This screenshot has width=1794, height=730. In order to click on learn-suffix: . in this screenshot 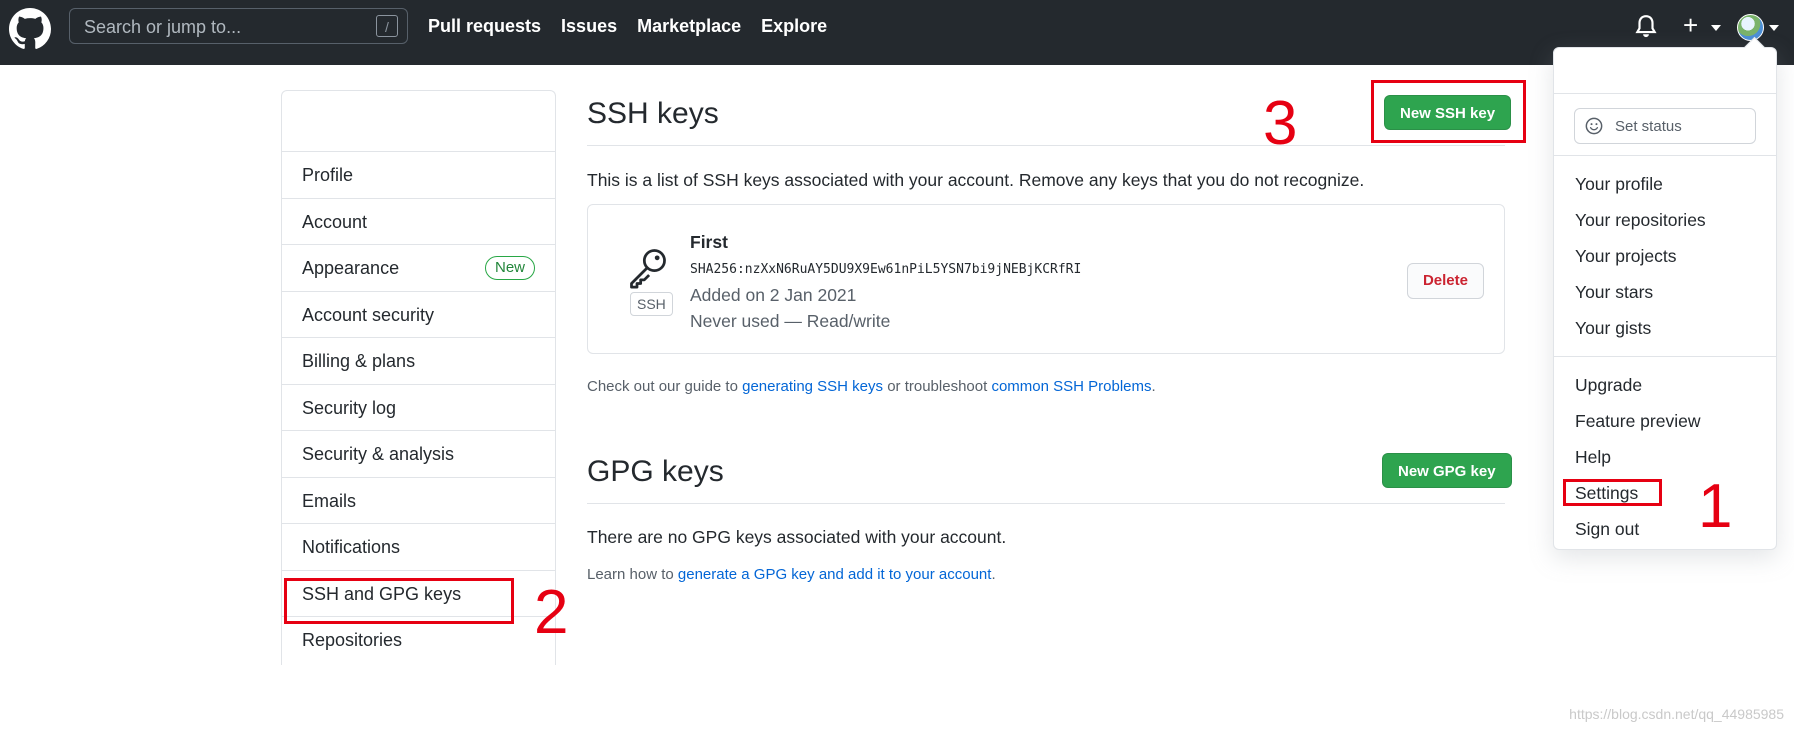, I will do `click(993, 574)`.